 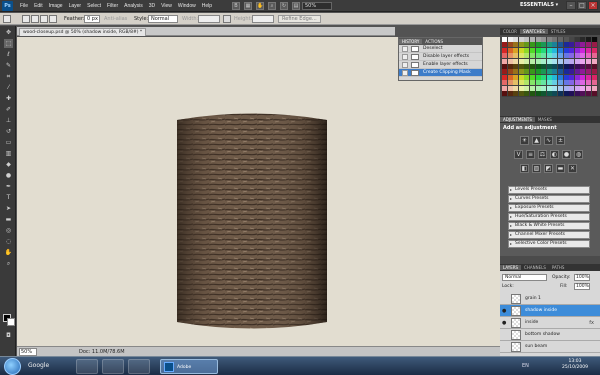 What do you see at coordinates (8, 120) in the screenshot?
I see `clone-stamp-icon: ⊥` at bounding box center [8, 120].